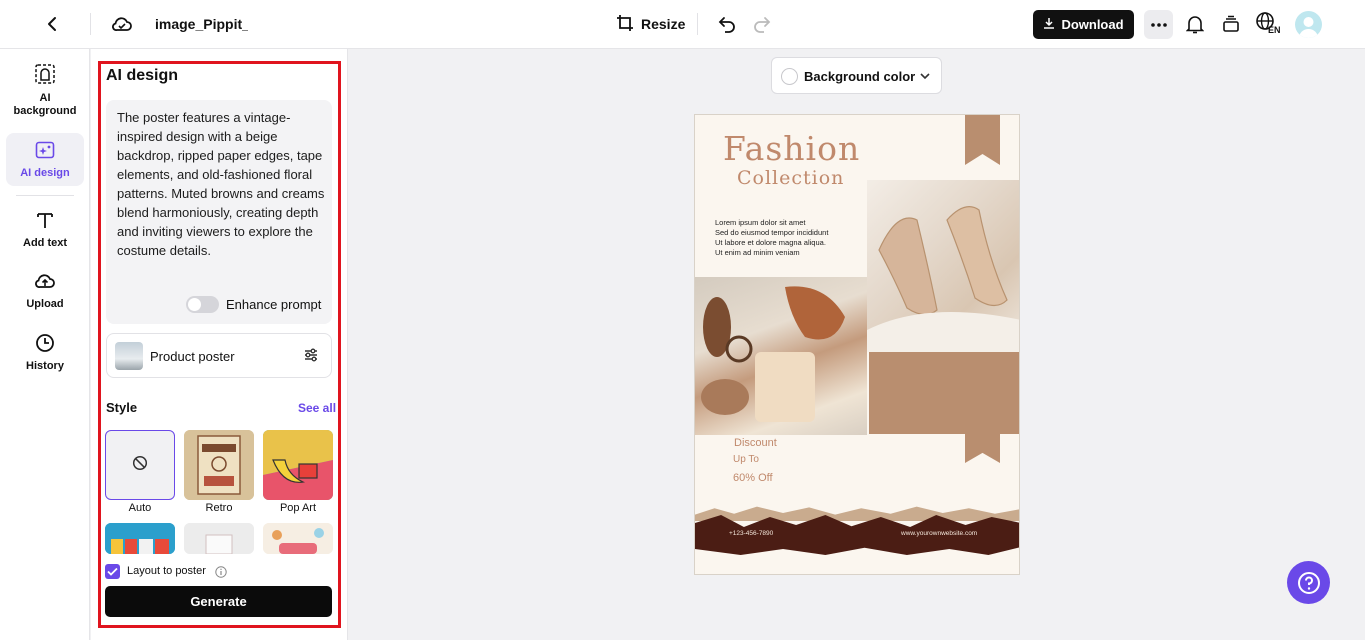 This screenshot has width=1365, height=640. Describe the element at coordinates (122, 24) in the screenshot. I see `cloud-sync-icon` at that location.